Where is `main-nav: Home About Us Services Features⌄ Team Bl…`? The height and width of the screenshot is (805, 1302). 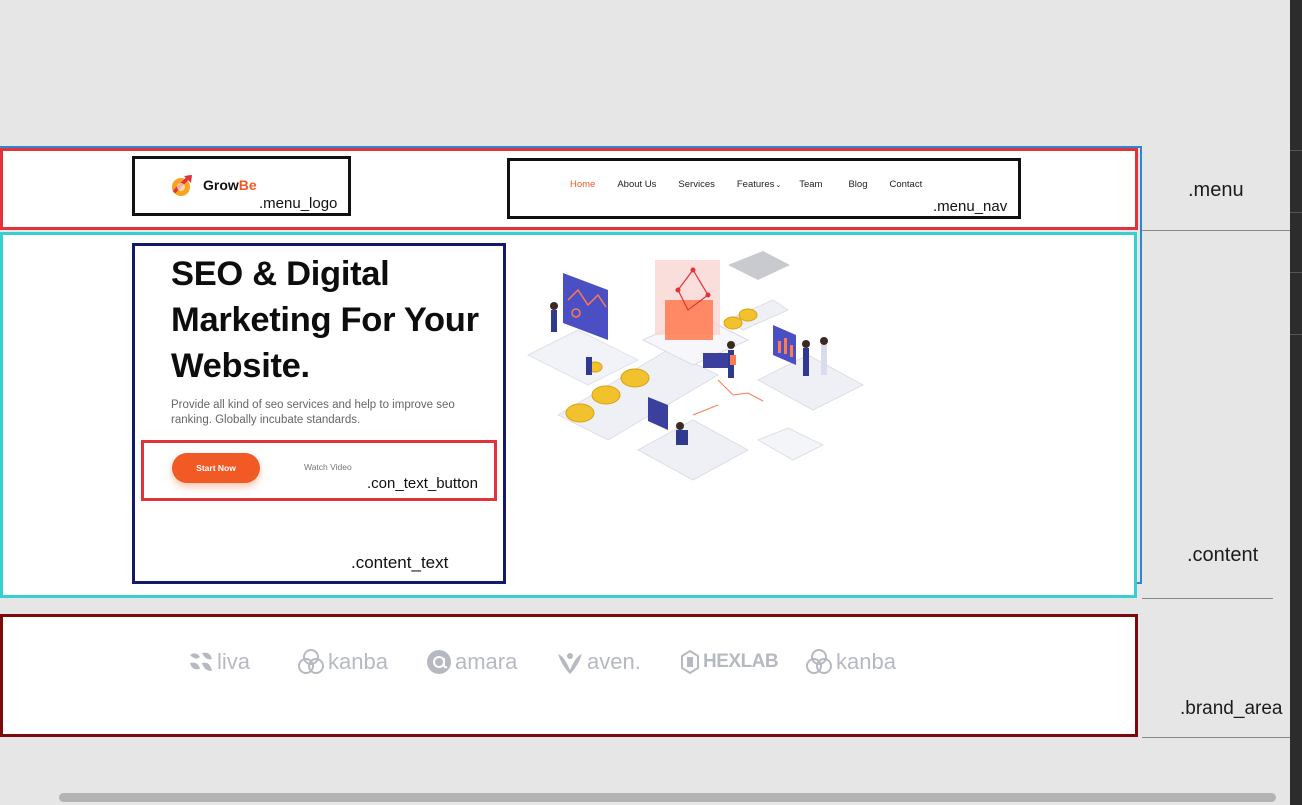
main-nav: Home About Us Services Features⌄ Team Bl… is located at coordinates (746, 184).